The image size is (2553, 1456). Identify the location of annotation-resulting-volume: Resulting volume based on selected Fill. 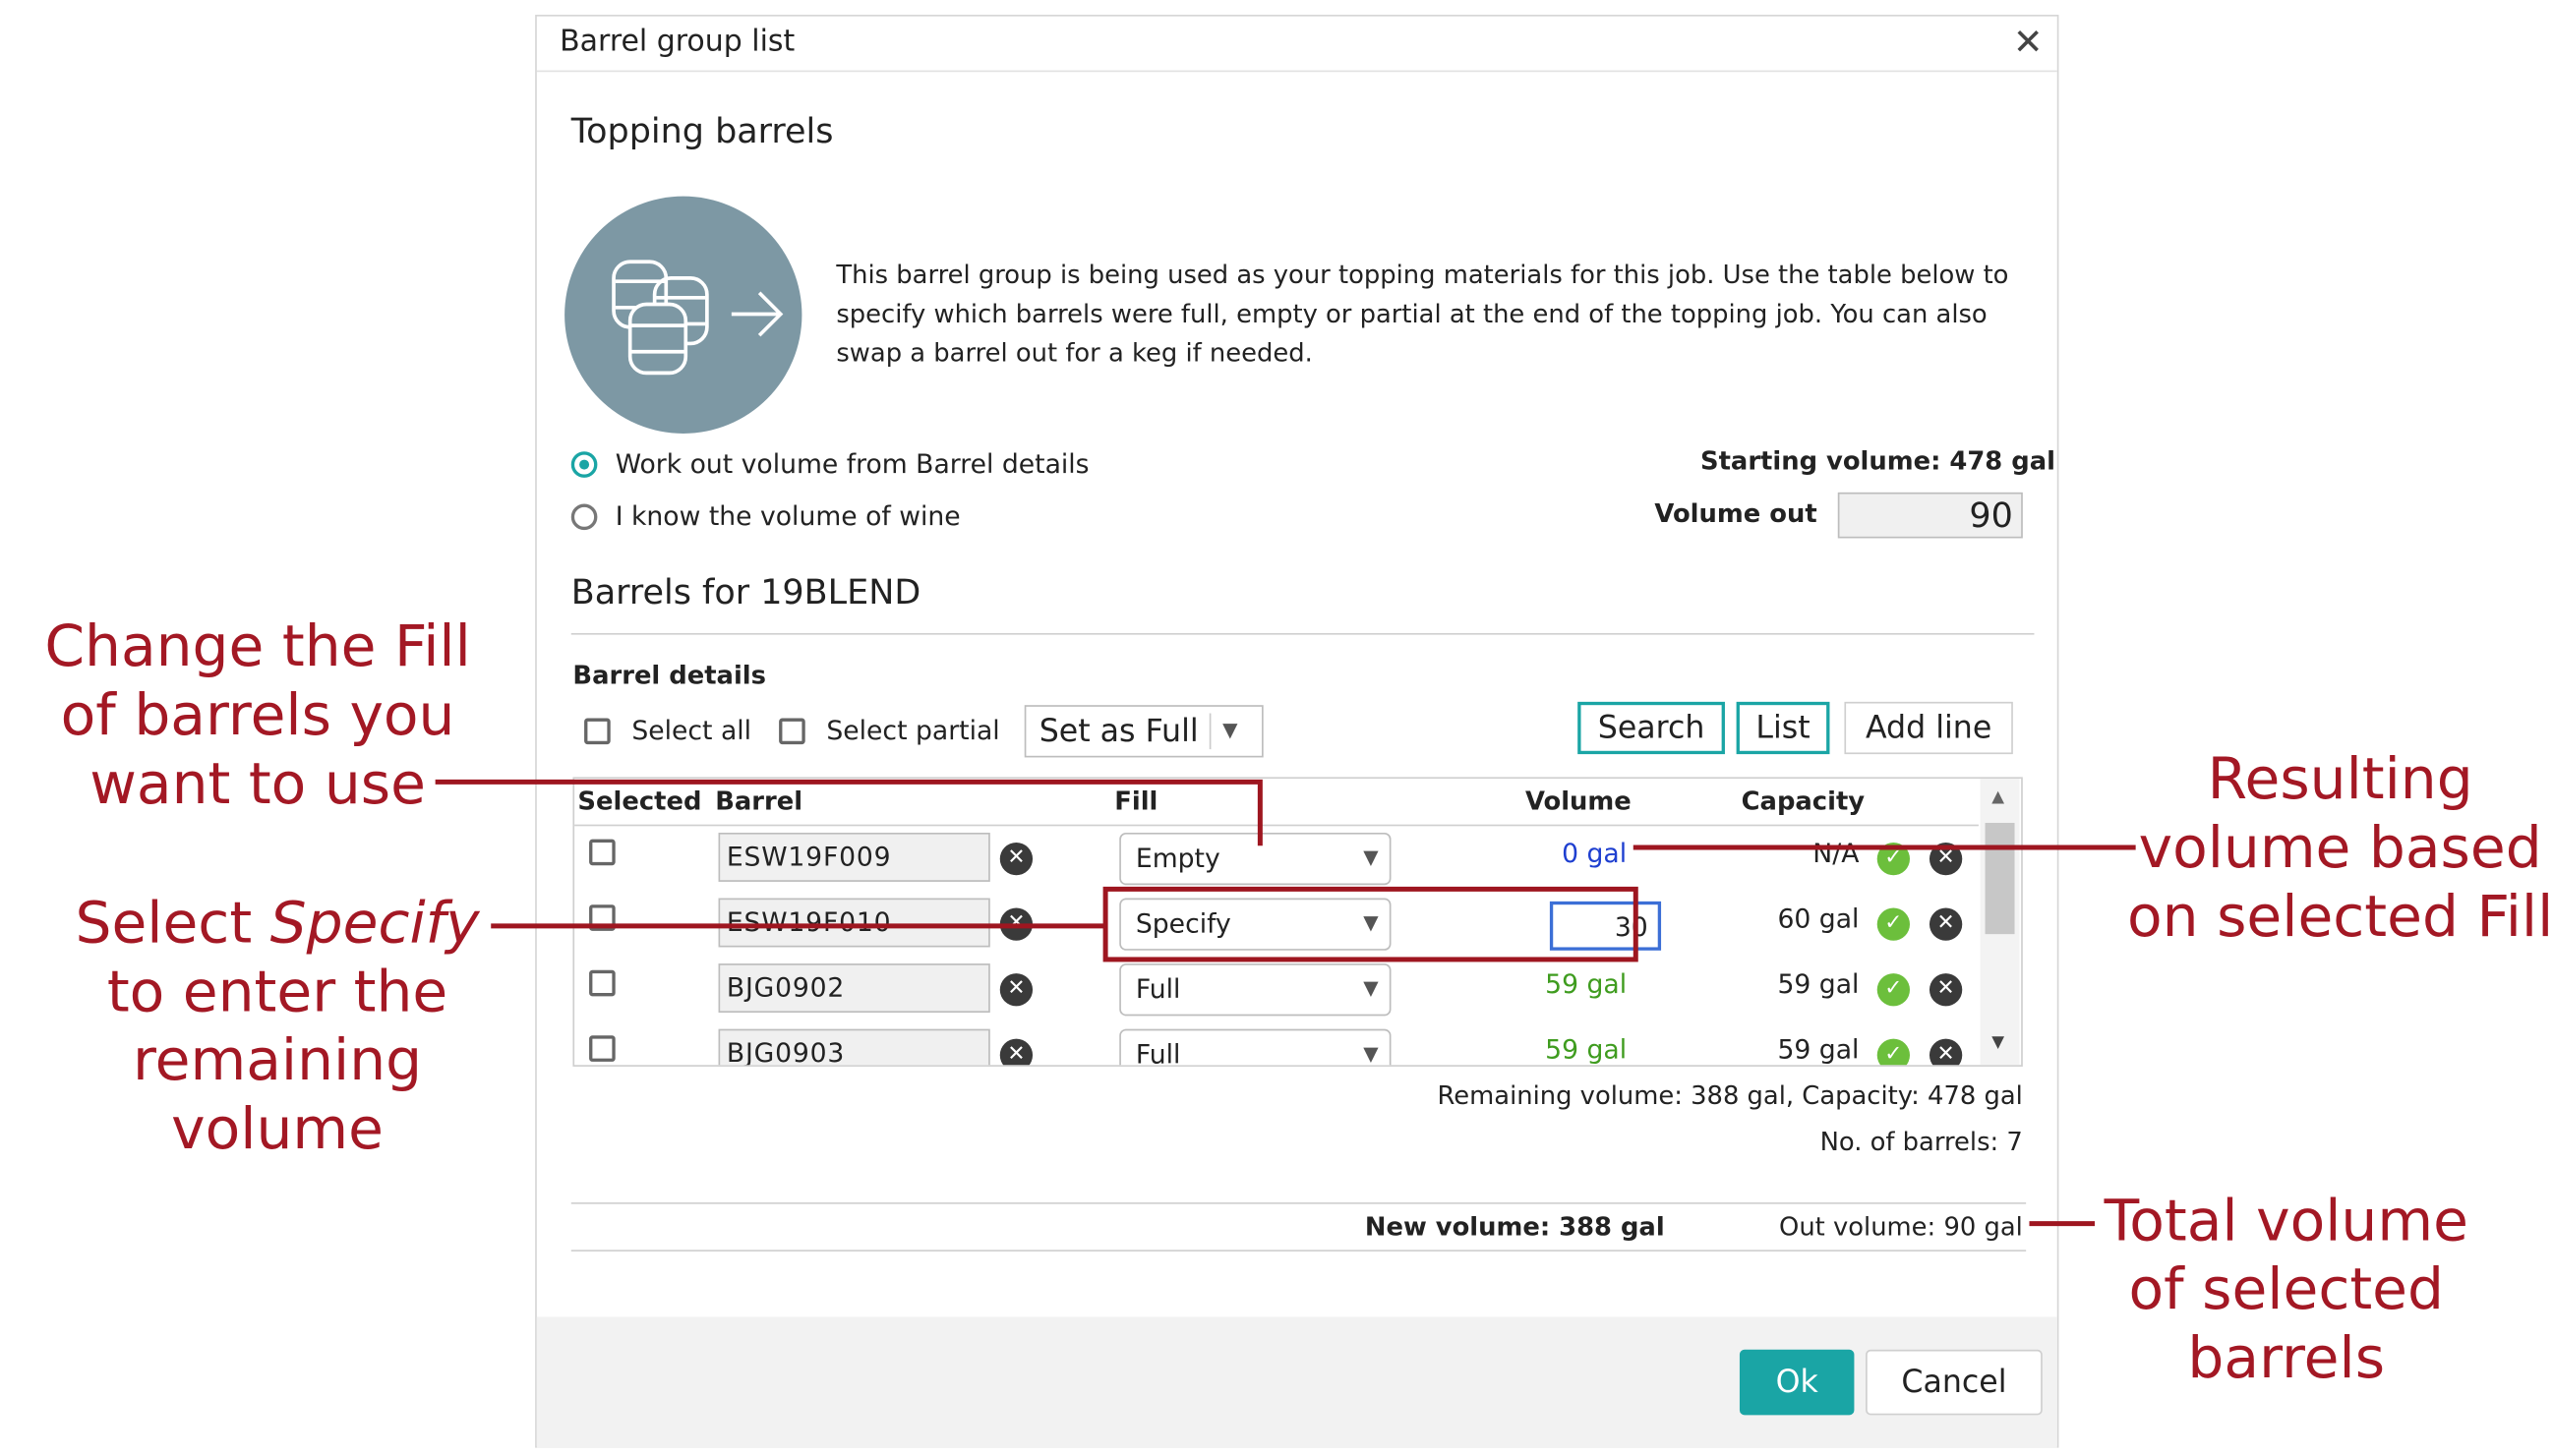
(2340, 849).